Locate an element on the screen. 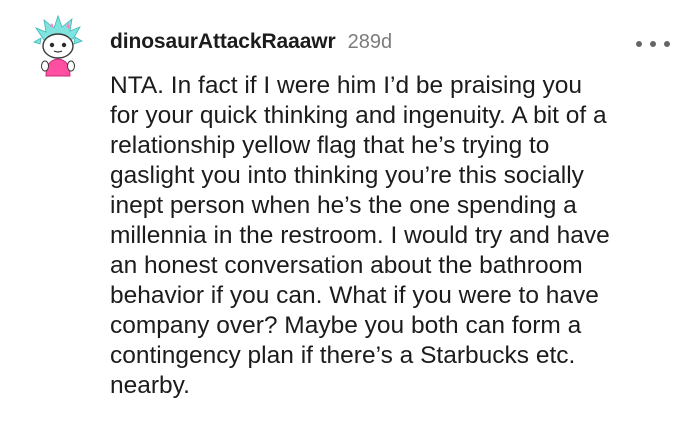 The image size is (700, 435). username-link: dinosaurAttackRaaawr is located at coordinates (223, 42).